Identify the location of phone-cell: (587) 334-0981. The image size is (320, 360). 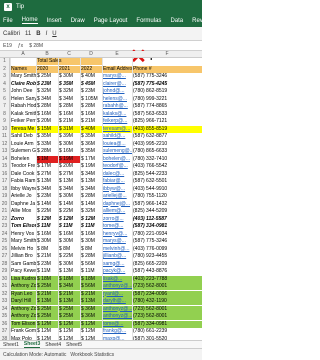
(167, 226).